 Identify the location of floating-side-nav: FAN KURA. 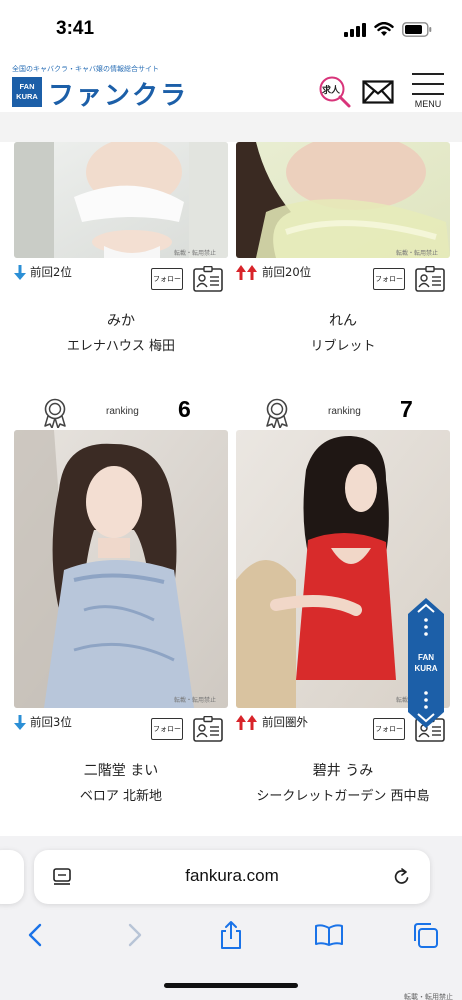
(426, 663).